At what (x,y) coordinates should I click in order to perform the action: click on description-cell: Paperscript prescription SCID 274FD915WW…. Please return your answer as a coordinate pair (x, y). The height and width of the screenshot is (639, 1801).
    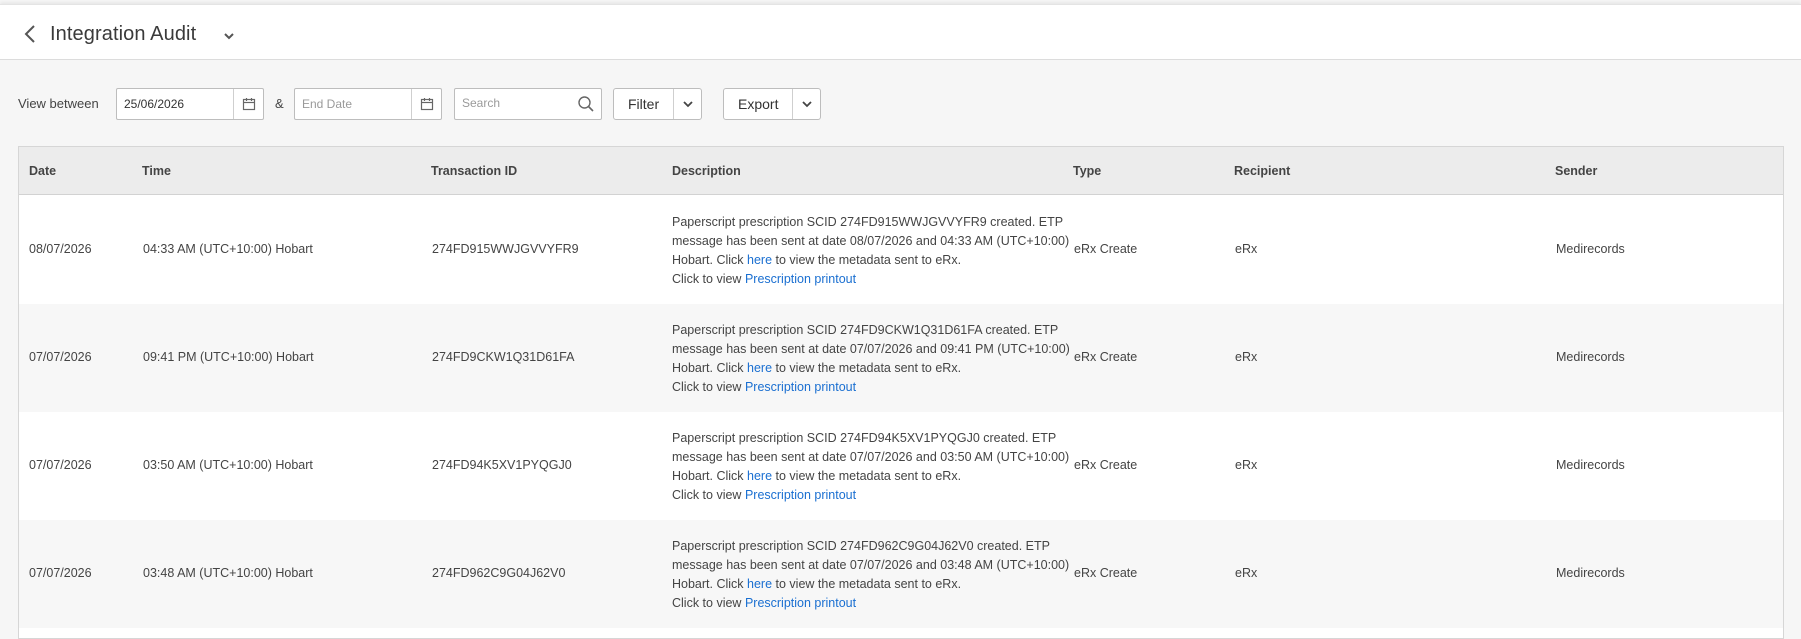
    Looking at the image, I should click on (872, 251).